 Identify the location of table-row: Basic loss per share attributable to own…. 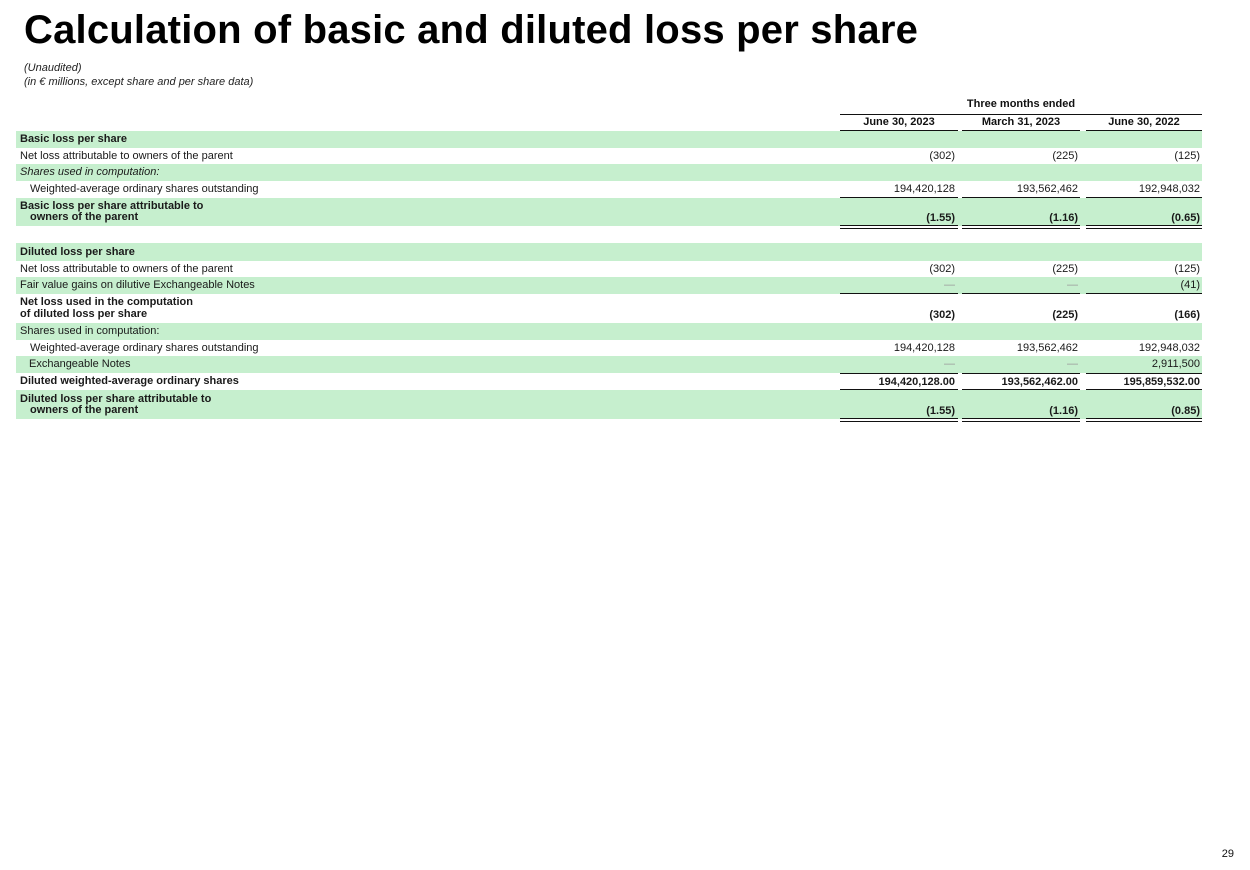
(609, 212).